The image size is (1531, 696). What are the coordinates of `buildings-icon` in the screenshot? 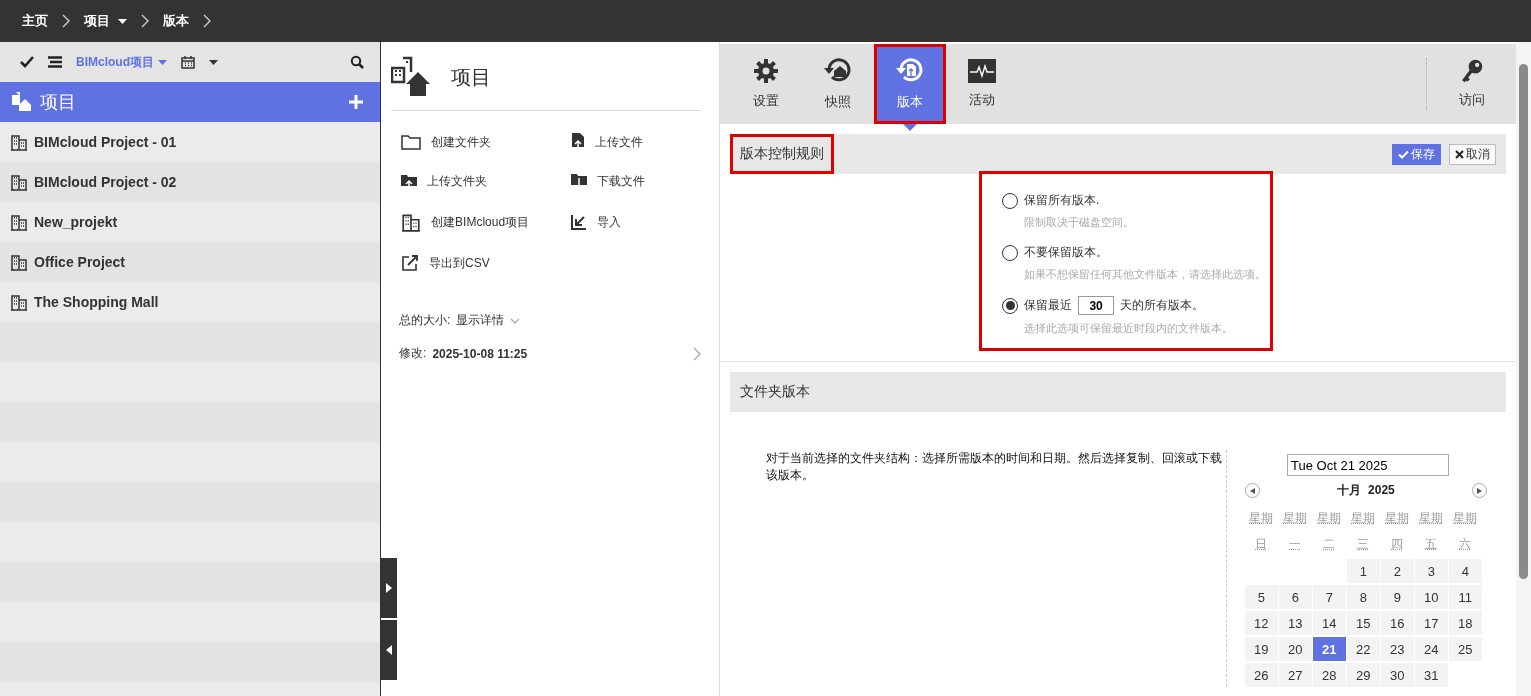 It's located at (21, 102).